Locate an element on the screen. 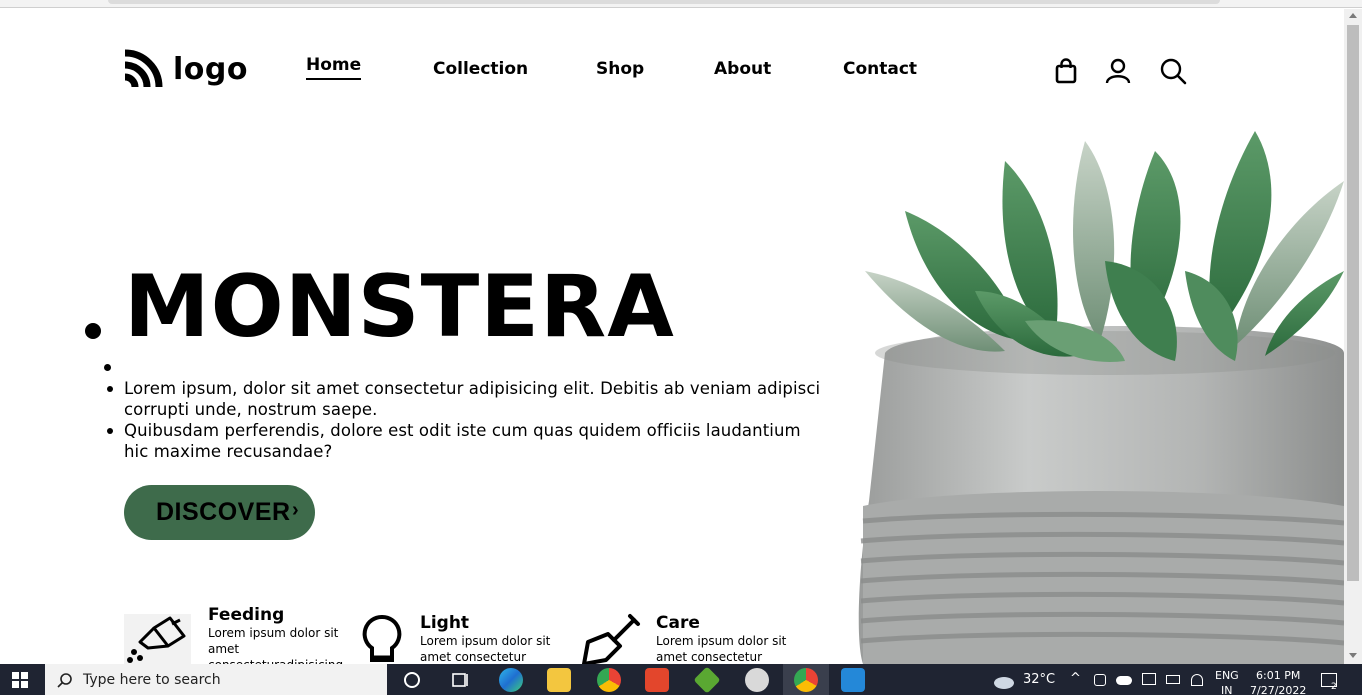 This screenshot has width=1362, height=697. nav-shop: Shop is located at coordinates (620, 69).